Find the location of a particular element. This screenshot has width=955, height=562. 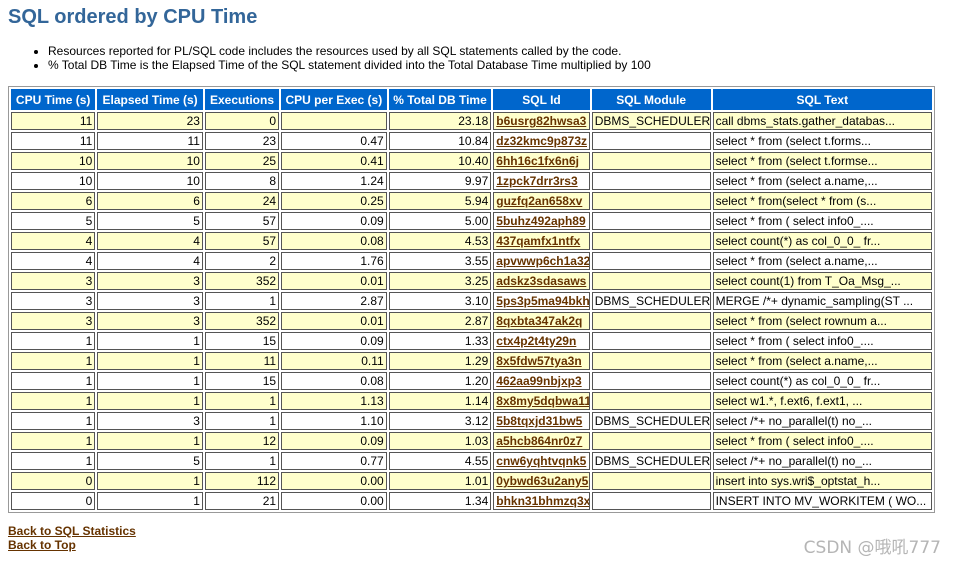

cell-pct-total-db-time: 1.01 is located at coordinates (440, 481).